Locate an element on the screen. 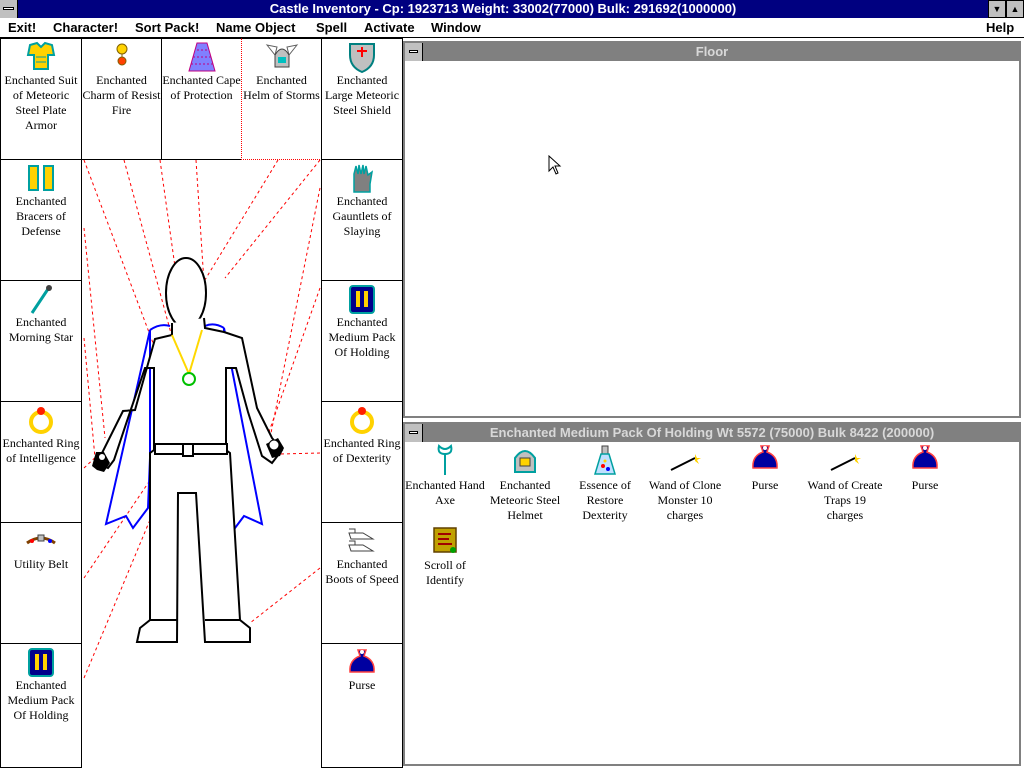 This screenshot has width=1024, height=768. mouse-cursor-icon is located at coordinates (555, 165).